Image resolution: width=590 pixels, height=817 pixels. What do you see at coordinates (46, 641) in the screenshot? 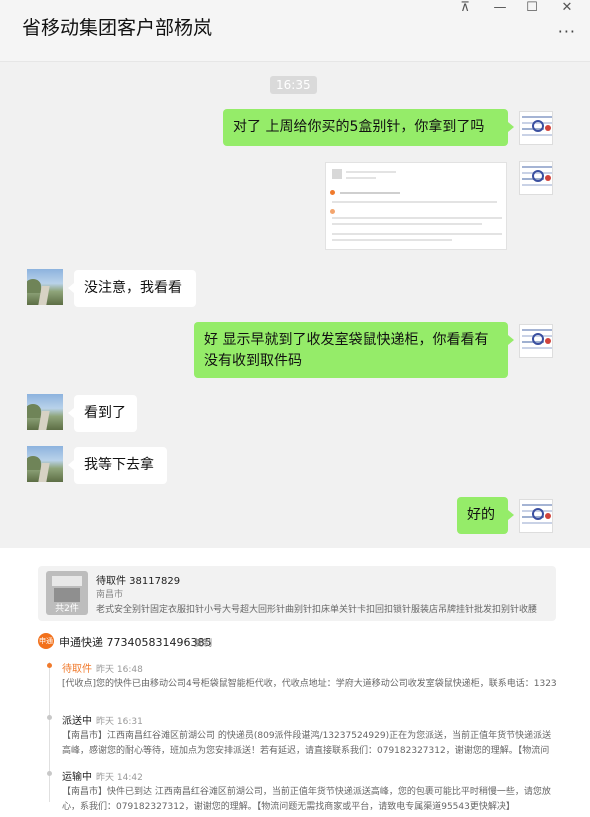
I see `carrier-logo-icon: 申通` at bounding box center [46, 641].